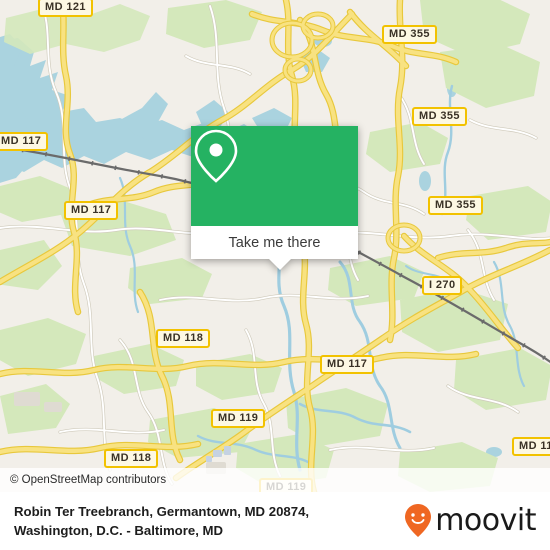  What do you see at coordinates (485, 520) in the screenshot?
I see `moovit-wordmark: moovit` at bounding box center [485, 520].